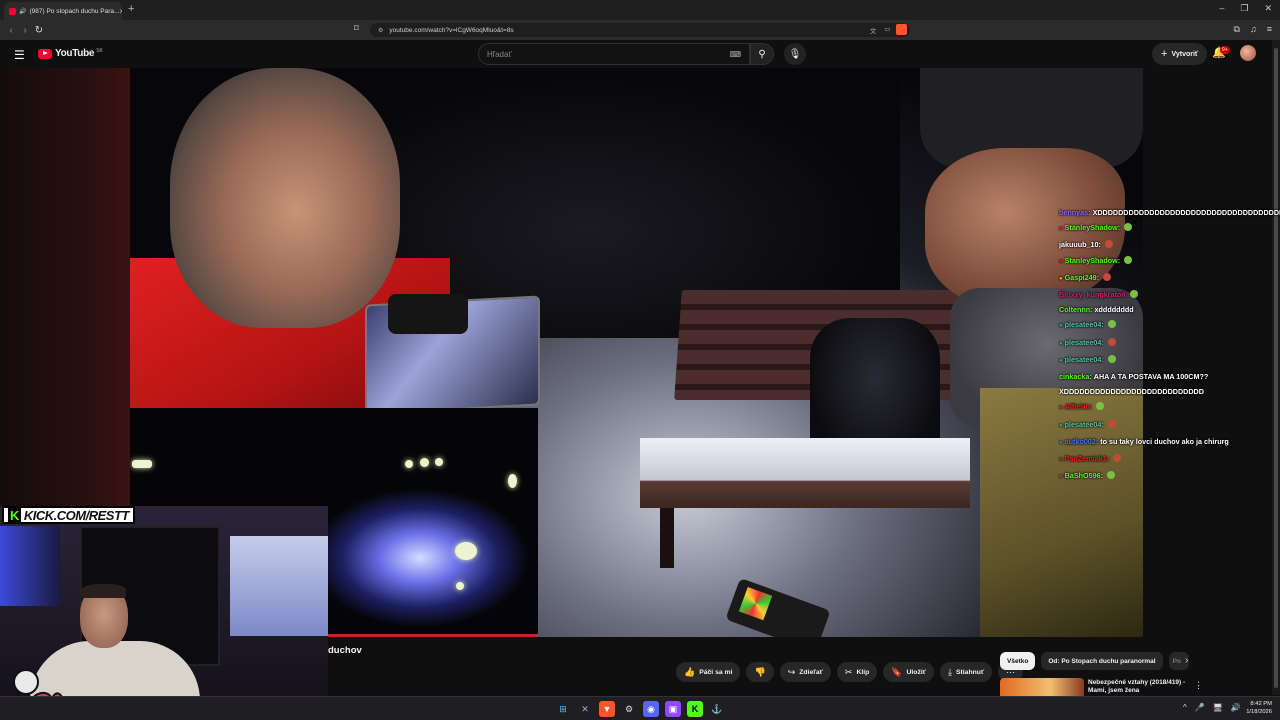 Image resolution: width=1280 pixels, height=720 pixels. What do you see at coordinates (12, 11) in the screenshot?
I see `youtube-favicon-icon` at bounding box center [12, 11].